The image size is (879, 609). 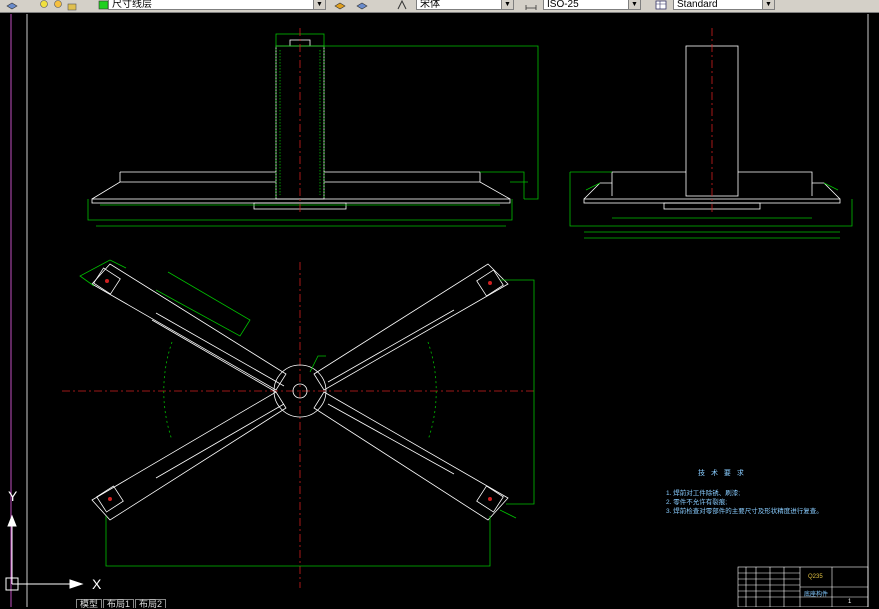 I want to click on title-block-part-name: 底座构件, so click(x=816, y=595).